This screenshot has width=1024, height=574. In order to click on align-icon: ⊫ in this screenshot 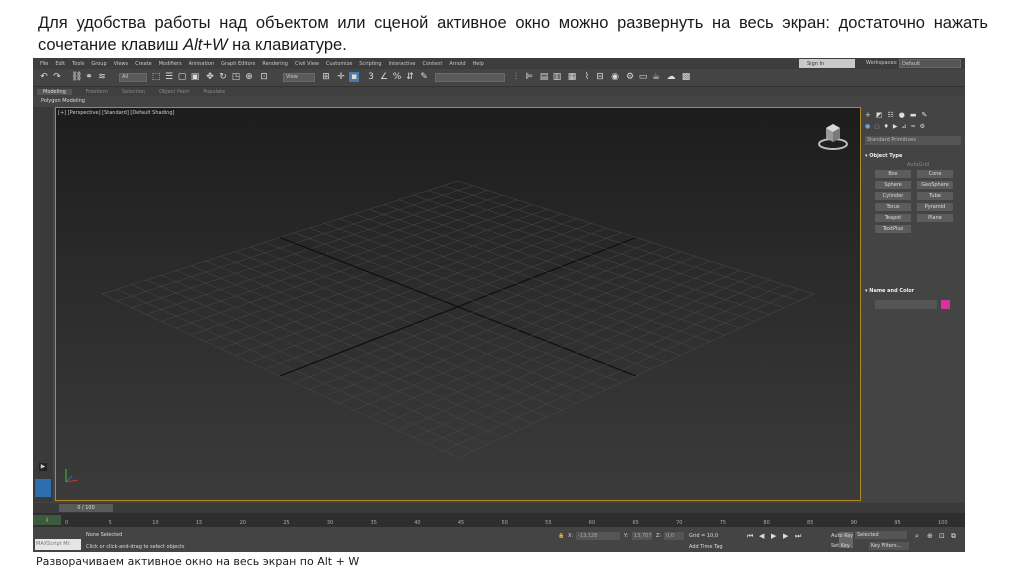, I will do `click(529, 77)`.